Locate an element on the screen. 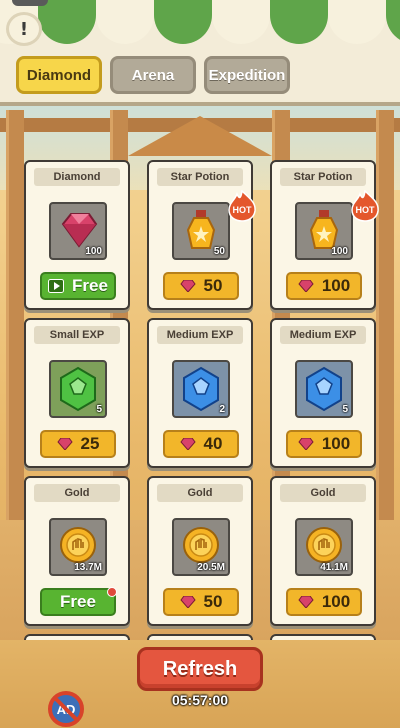 The height and width of the screenshot is (728, 400). tab-arena: Arena is located at coordinates (153, 75).